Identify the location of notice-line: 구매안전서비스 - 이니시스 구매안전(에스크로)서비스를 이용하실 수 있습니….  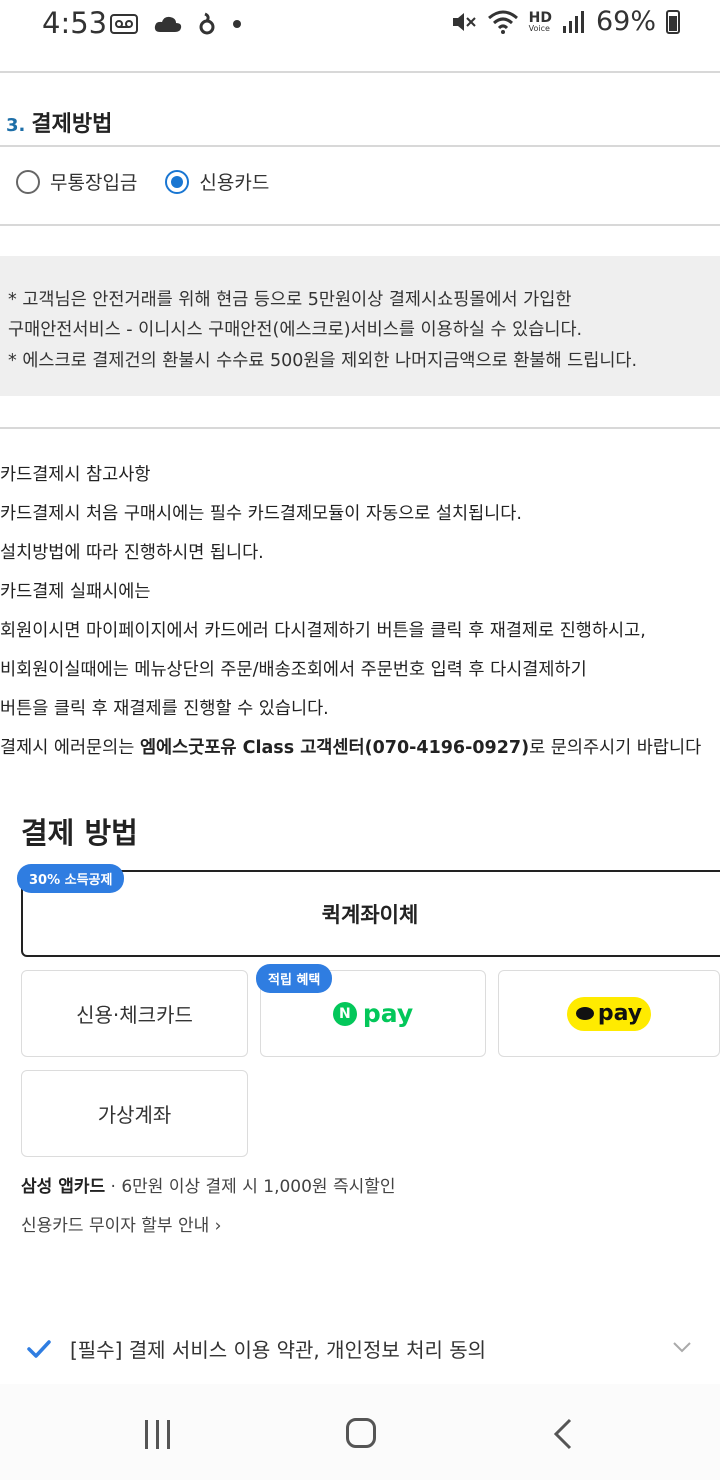
(295, 330).